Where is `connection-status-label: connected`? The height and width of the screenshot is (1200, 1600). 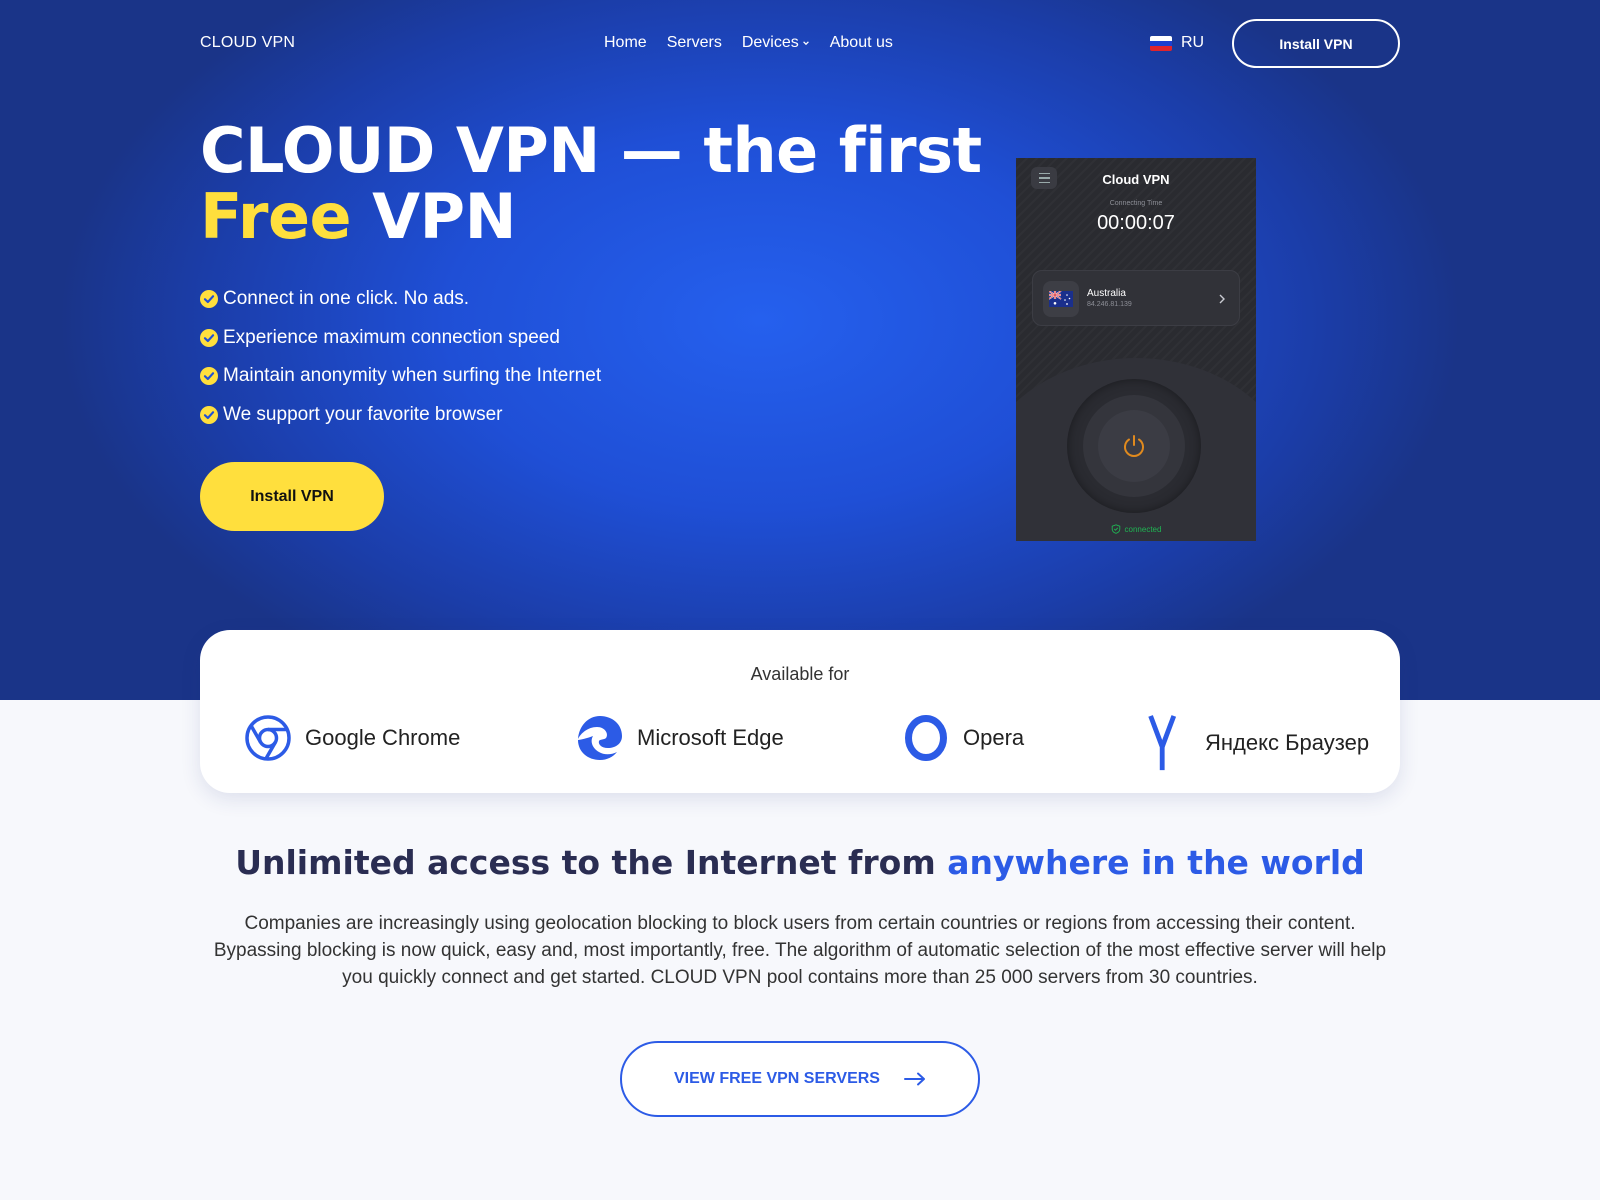
connection-status-label: connected is located at coordinates (1143, 529).